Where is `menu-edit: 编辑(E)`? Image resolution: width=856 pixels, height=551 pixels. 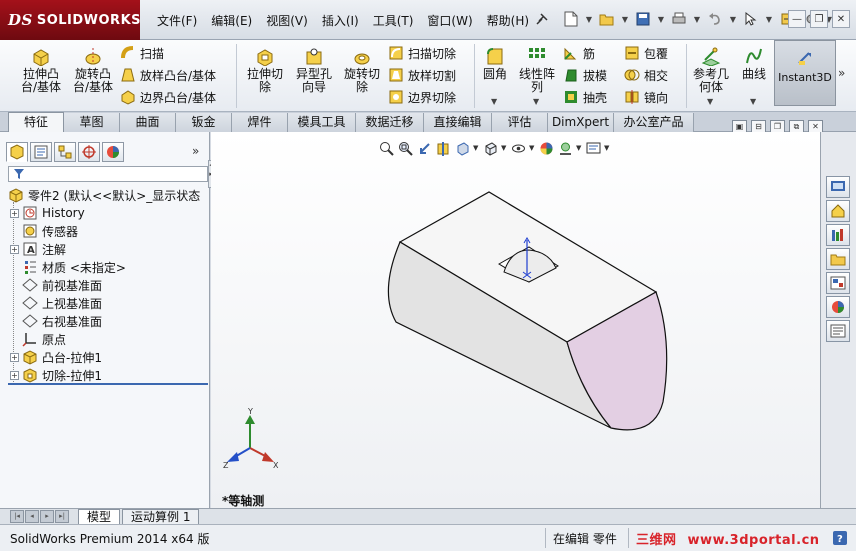 menu-edit: 编辑(E) is located at coordinates (231, 20).